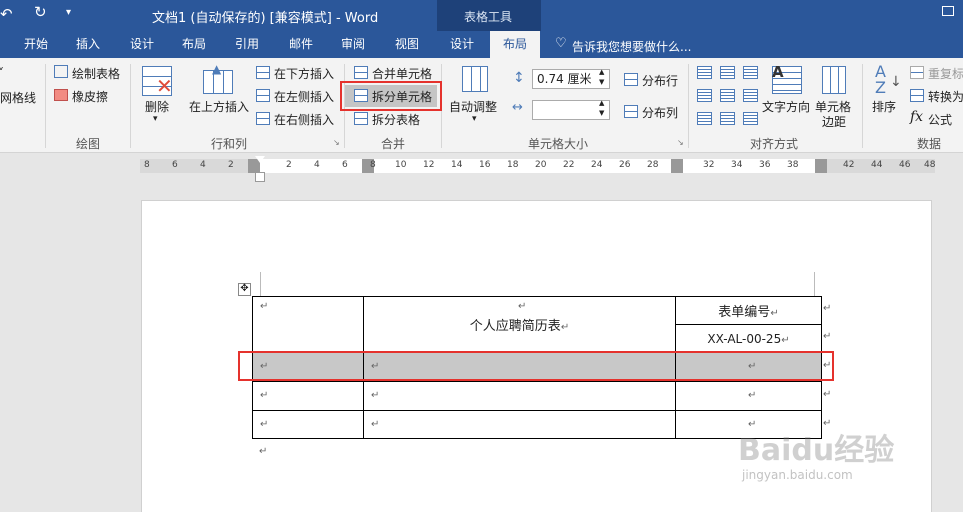 The image size is (963, 512). What do you see at coordinates (704, 95) in the screenshot?
I see `align-middle-left-icon` at bounding box center [704, 95].